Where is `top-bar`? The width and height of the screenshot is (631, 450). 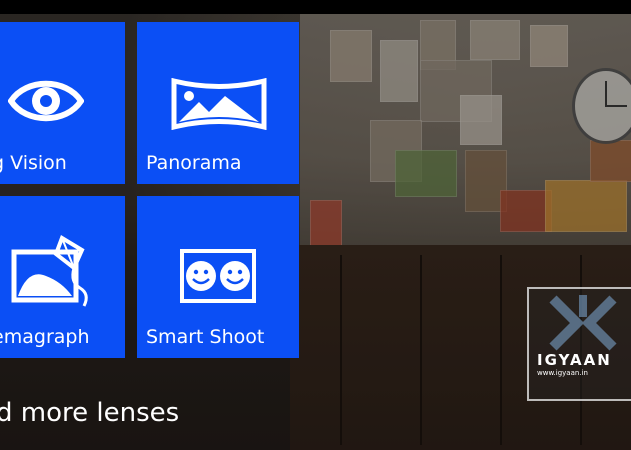
top-bar is located at coordinates (315, 7).